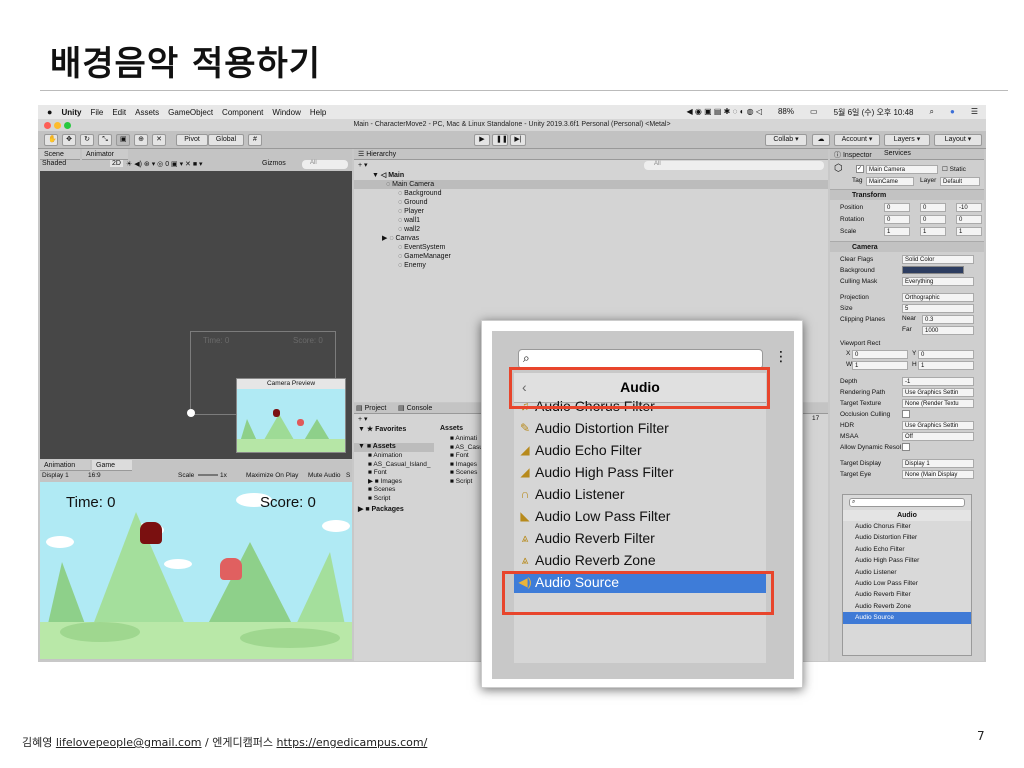 The image size is (1024, 768). Describe the element at coordinates (119, 112) in the screenshot. I see `menu-edit: Edit` at that location.